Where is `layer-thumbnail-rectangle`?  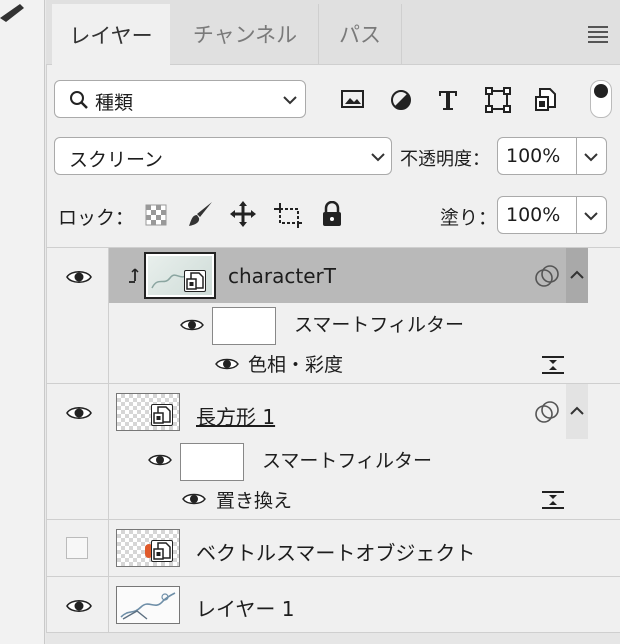
layer-thumbnail-rectangle is located at coordinates (148, 412).